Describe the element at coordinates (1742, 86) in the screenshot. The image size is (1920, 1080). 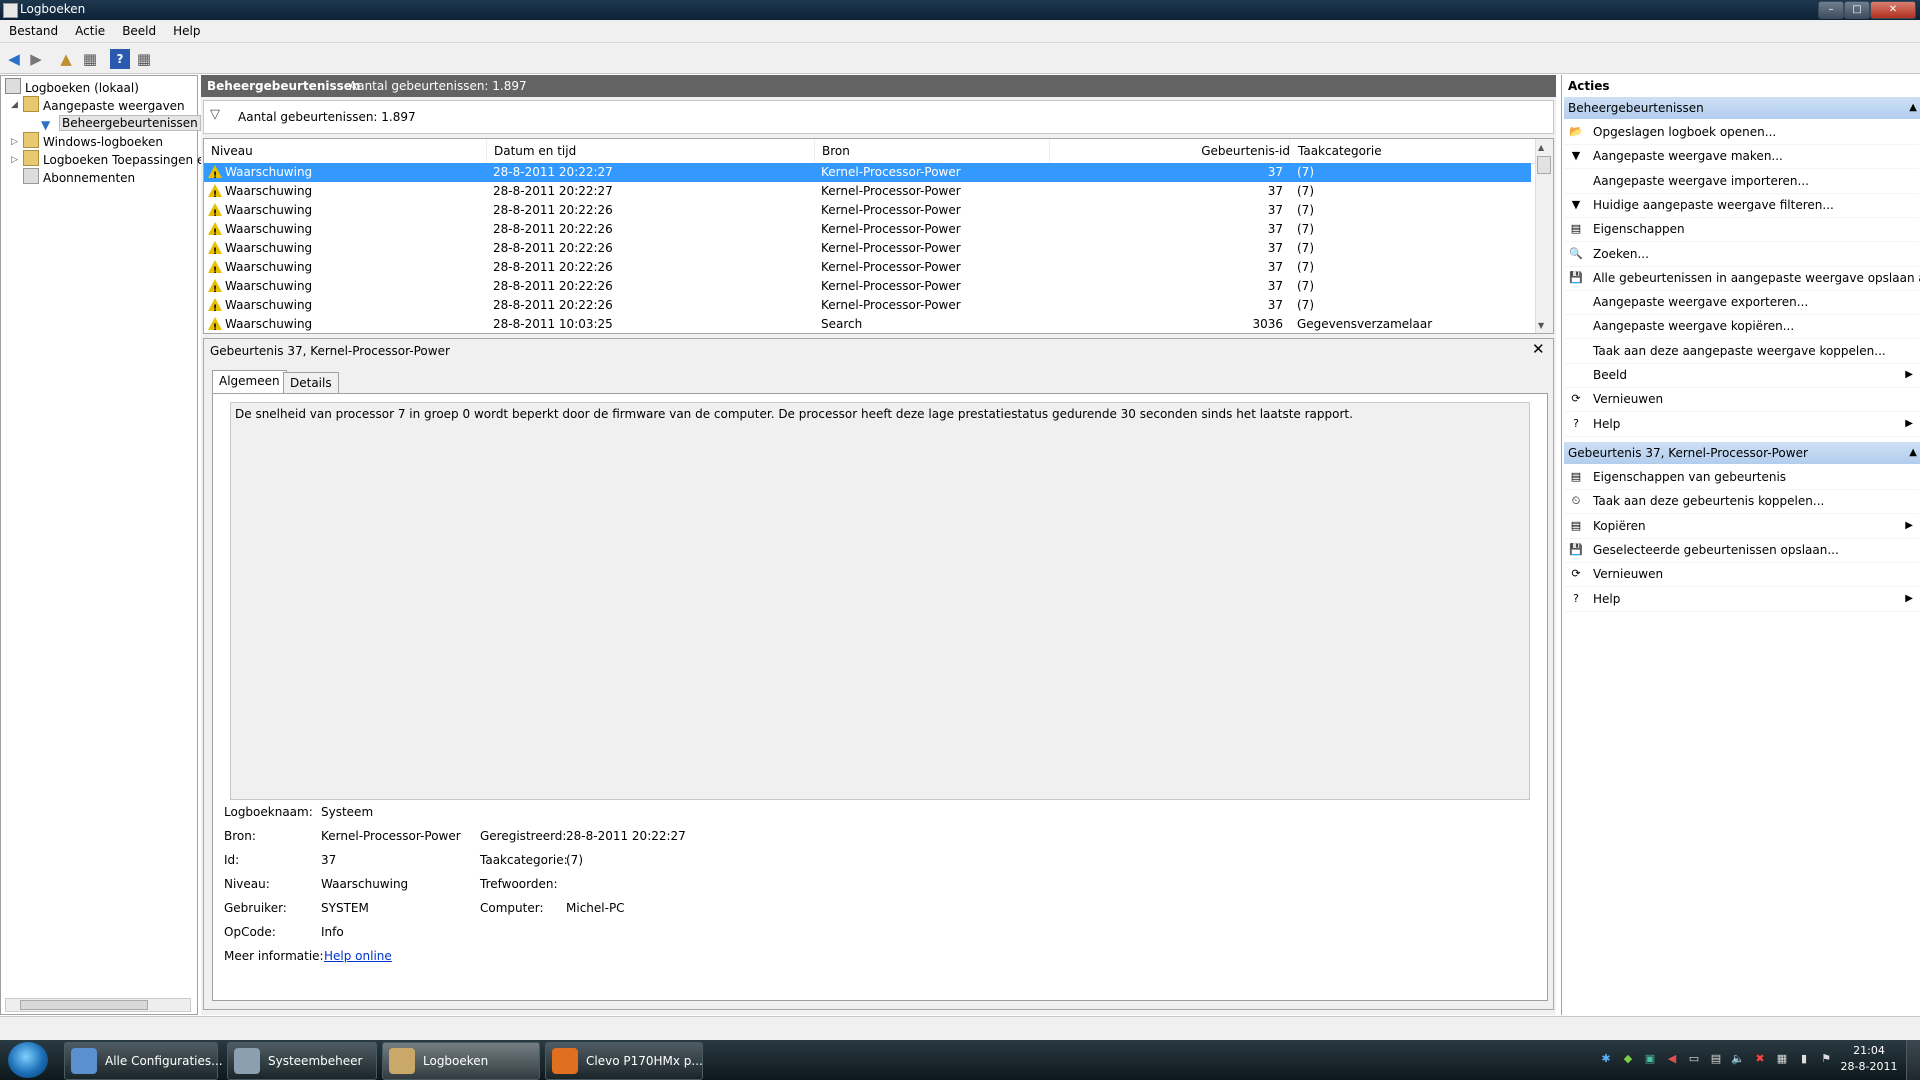
I see `actions-title: Acties` at that location.